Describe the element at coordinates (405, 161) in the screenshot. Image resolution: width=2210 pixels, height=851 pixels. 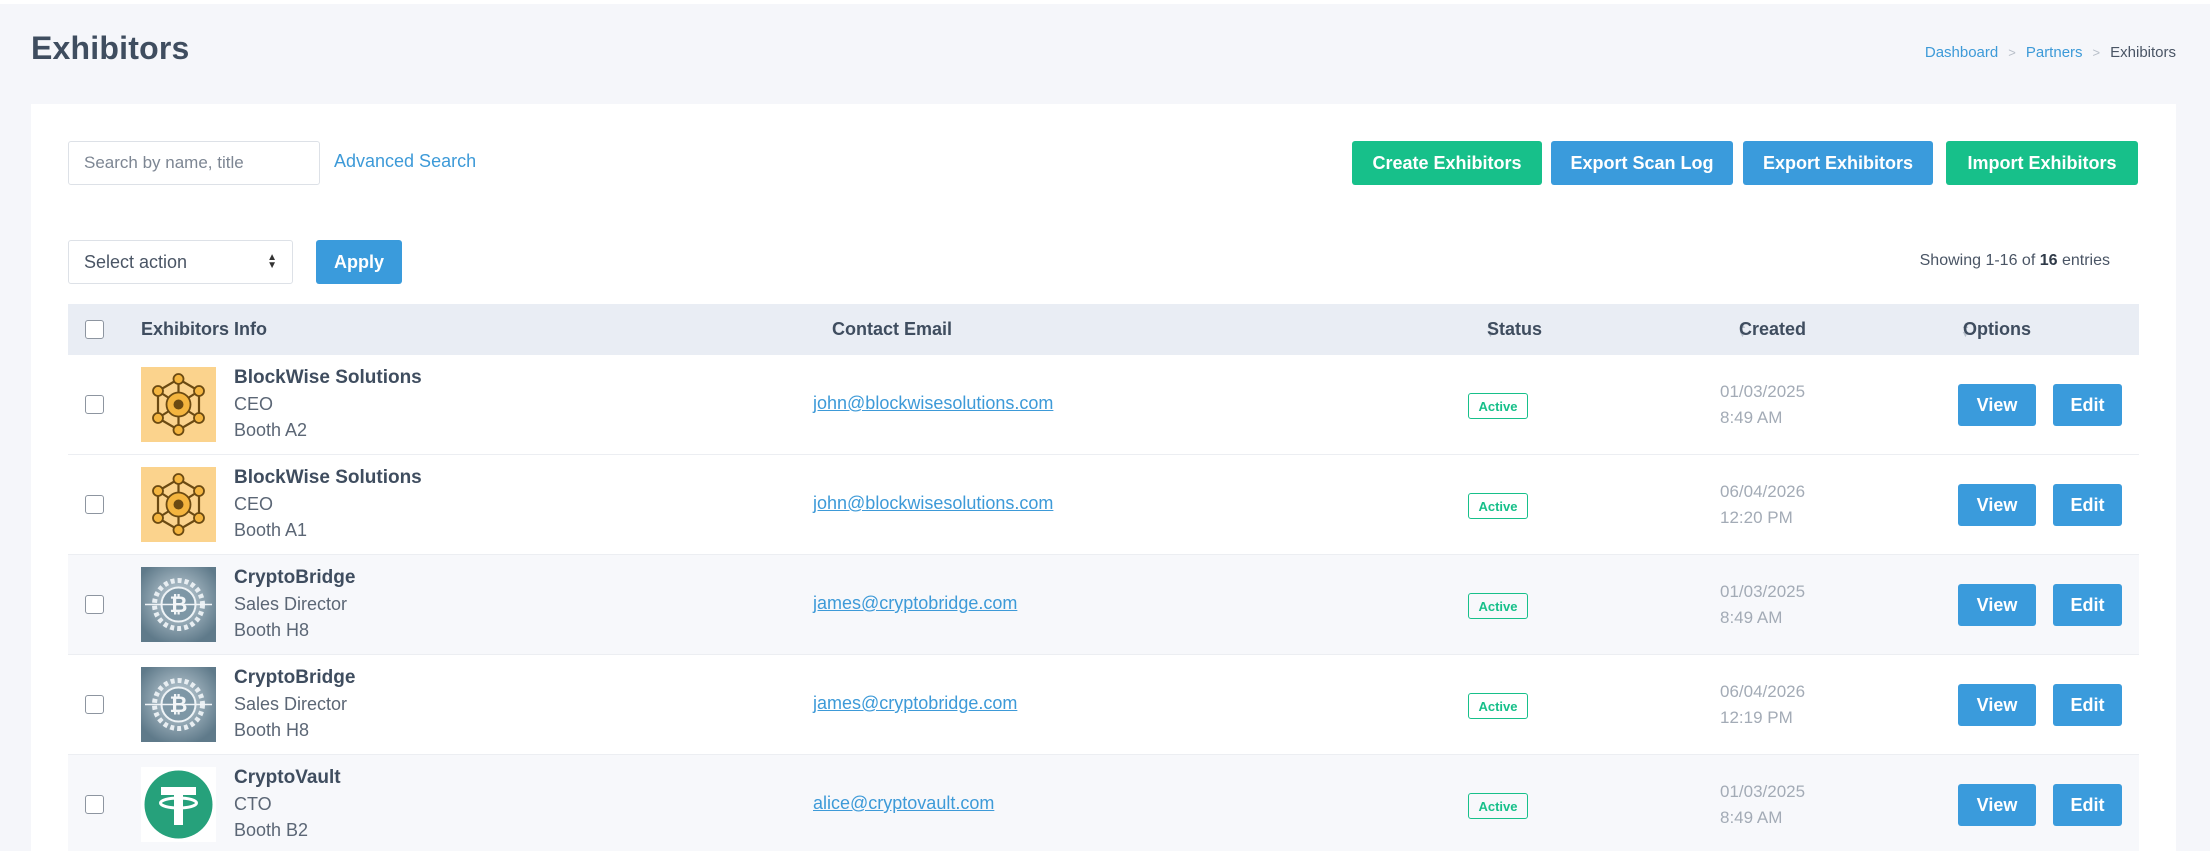
I see `advanced-search-link: Advanced Search` at that location.